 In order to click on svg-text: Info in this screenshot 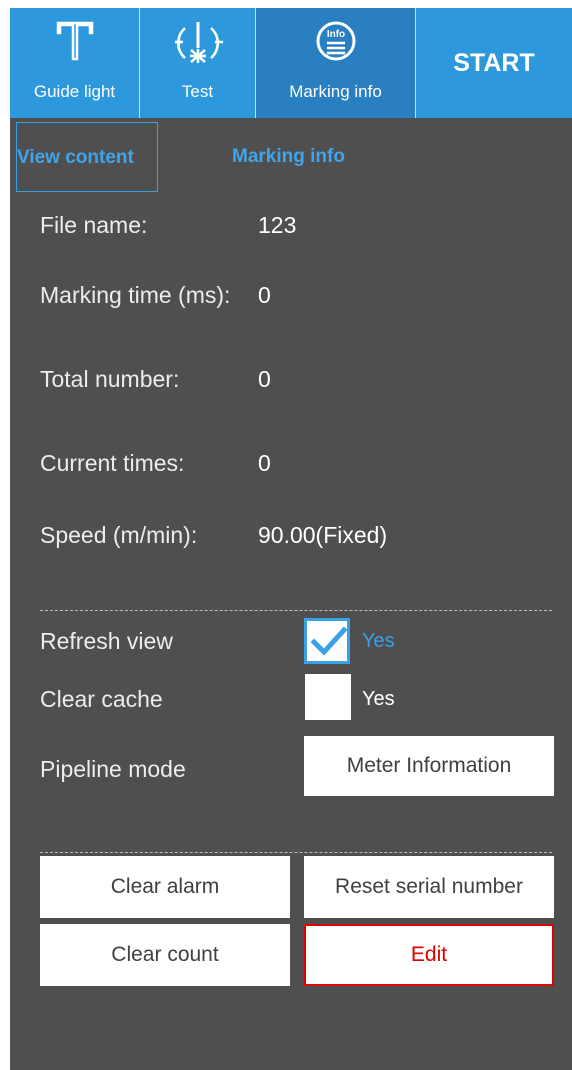, I will do `click(335, 34)`.